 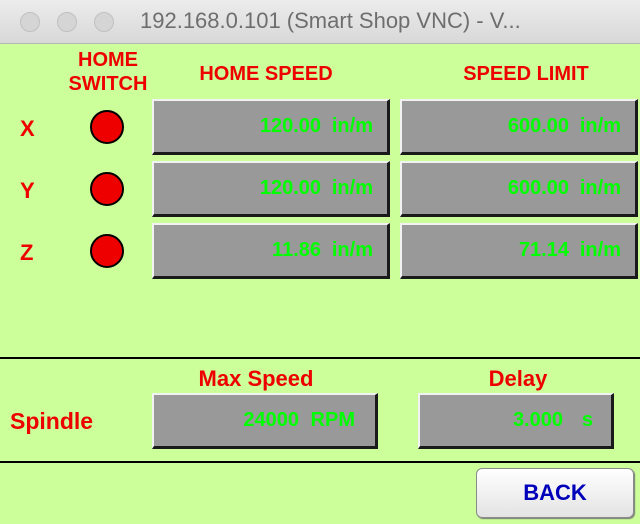 I want to click on speed-limit-header: SPEED LIMIT, so click(x=526, y=74).